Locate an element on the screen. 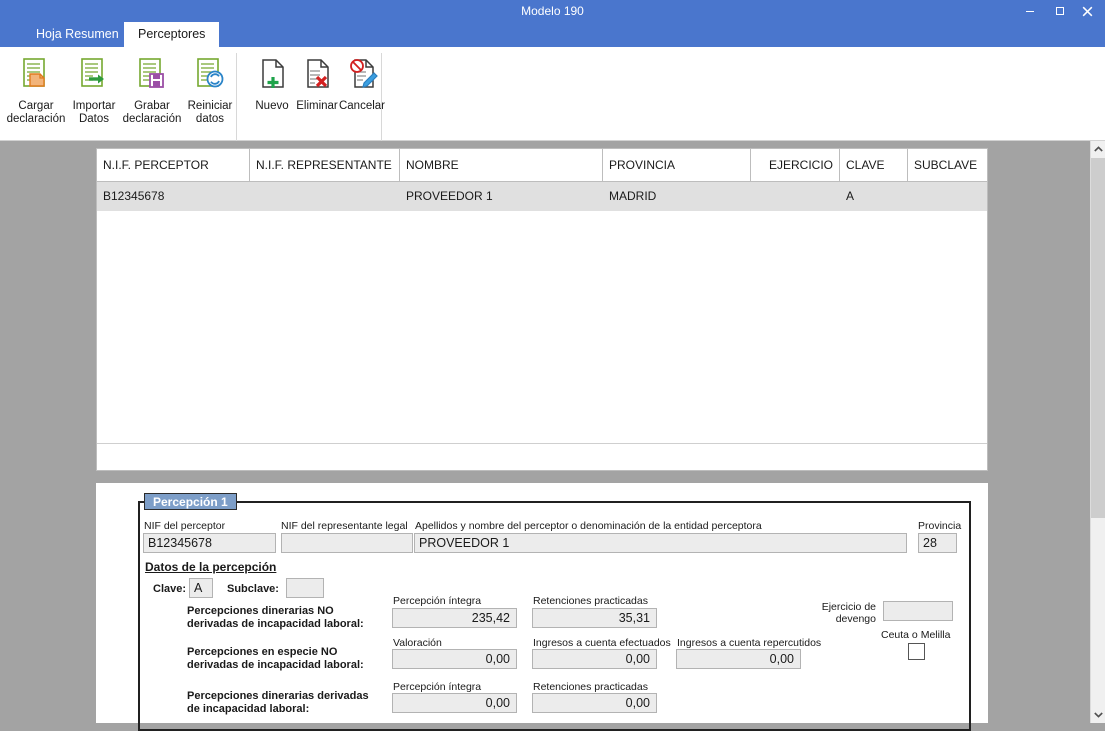  label-subclave: Subclave: is located at coordinates (253, 589).